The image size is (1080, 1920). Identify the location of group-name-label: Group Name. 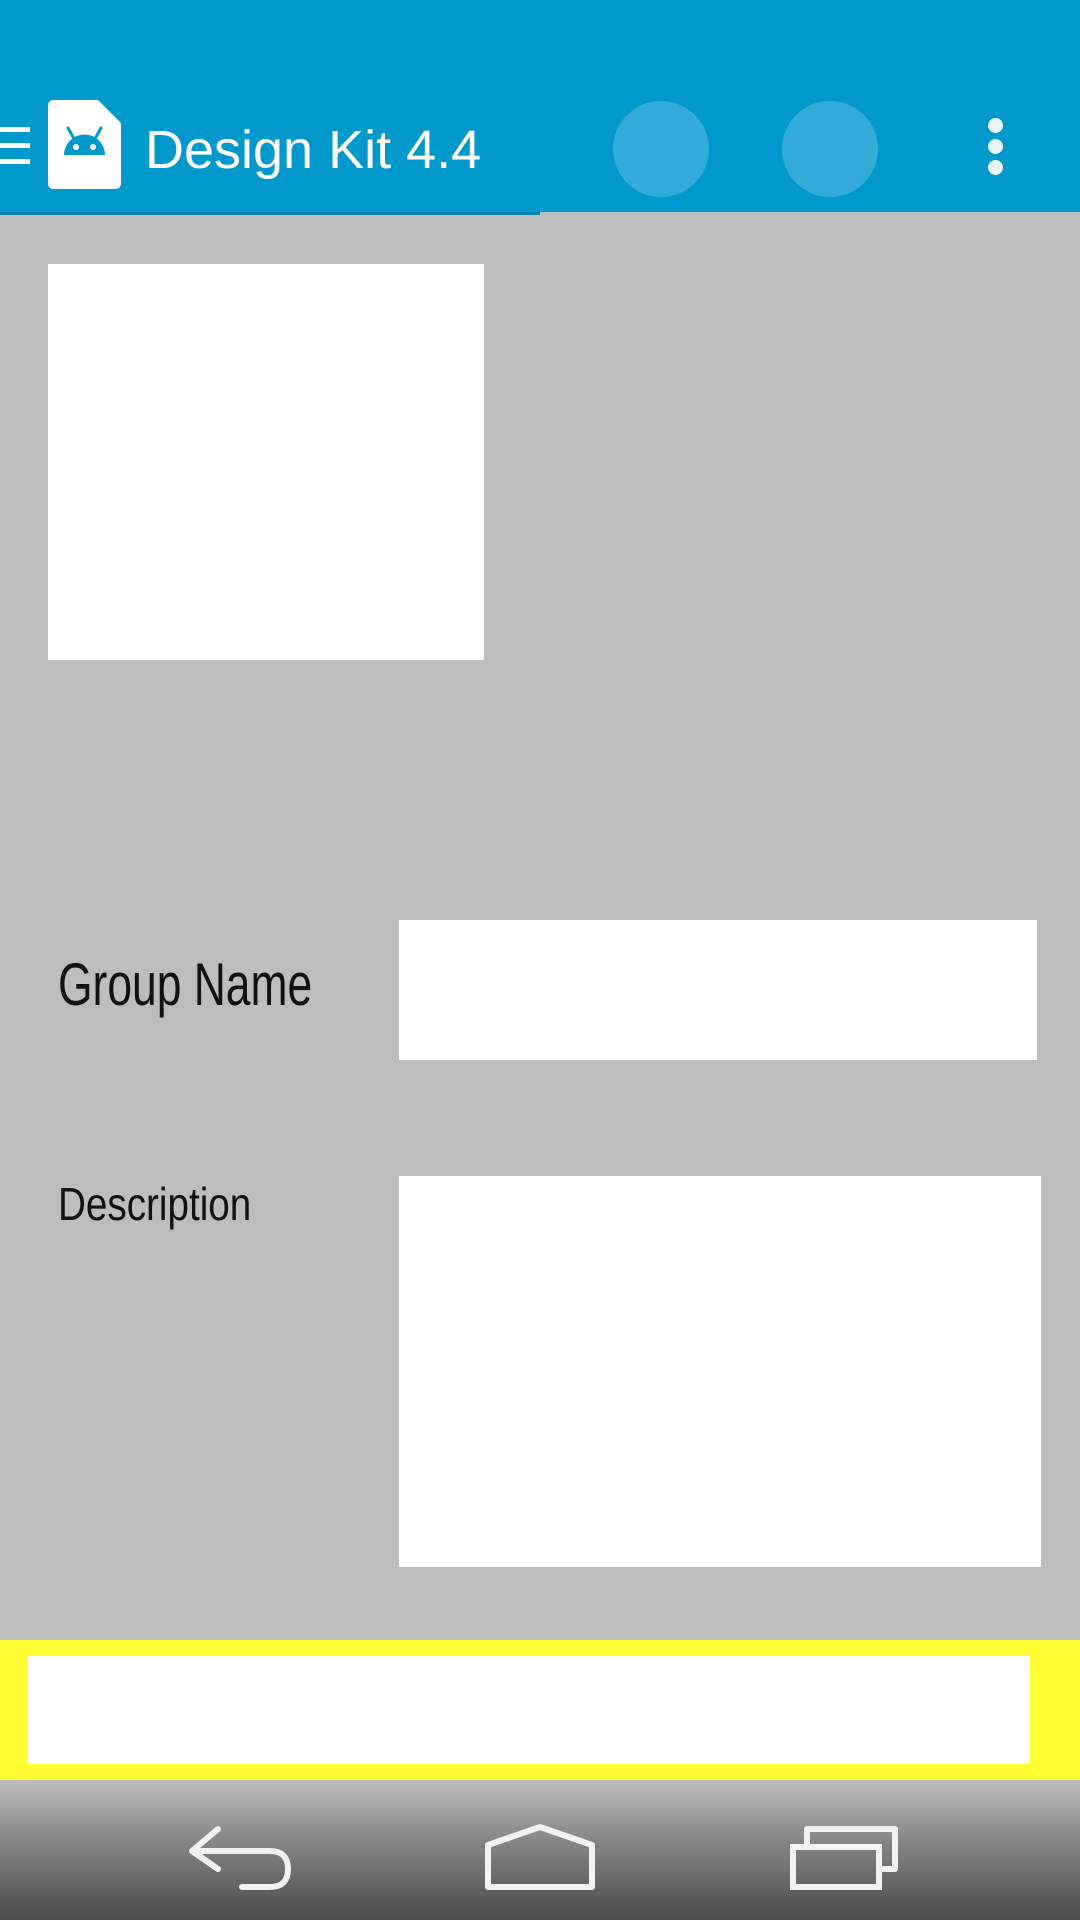
(185, 984).